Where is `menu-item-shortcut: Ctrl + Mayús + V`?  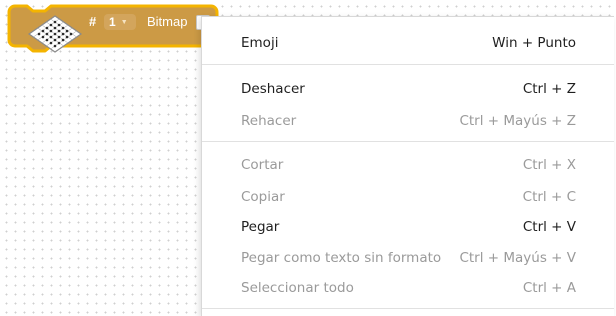
menu-item-shortcut: Ctrl + Mayús + V is located at coordinates (517, 258).